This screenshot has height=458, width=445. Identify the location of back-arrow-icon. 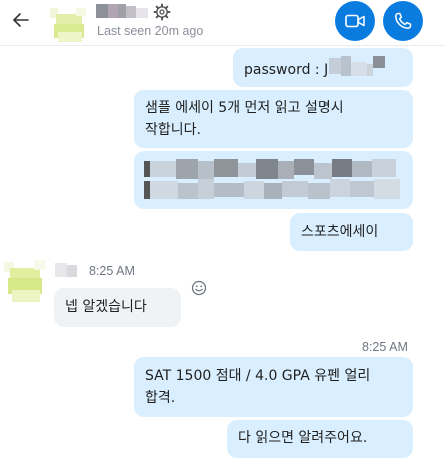
(21, 20).